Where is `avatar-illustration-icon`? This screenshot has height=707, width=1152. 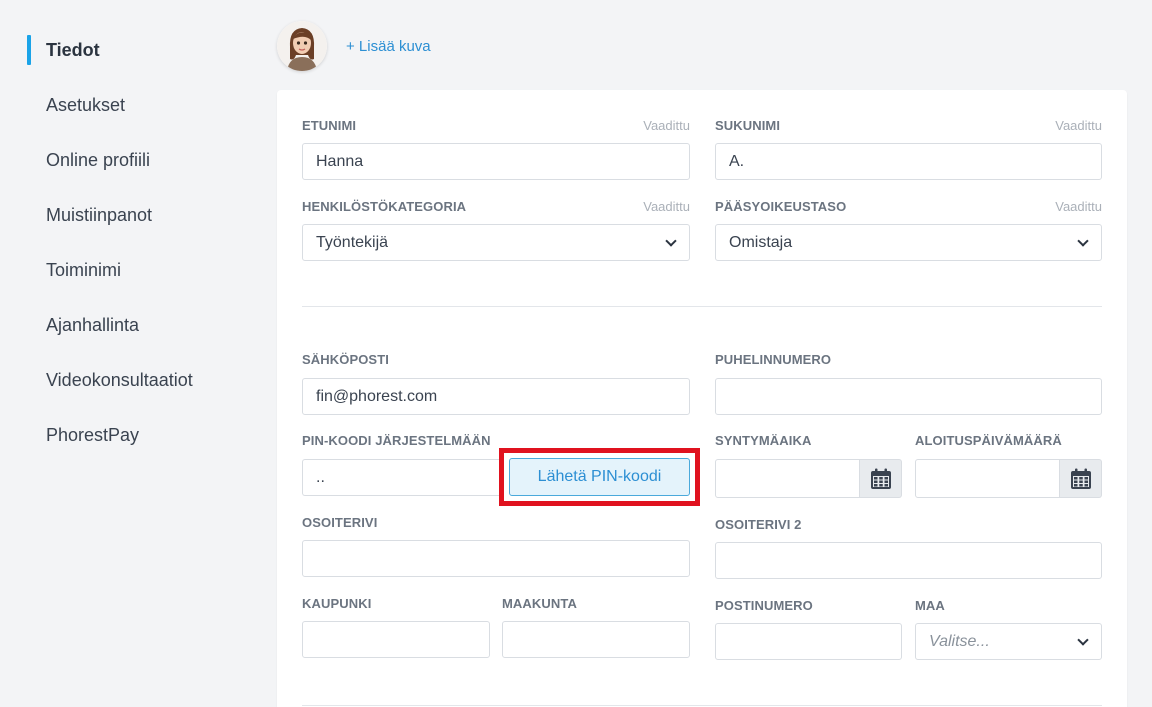 avatar-illustration-icon is located at coordinates (302, 46).